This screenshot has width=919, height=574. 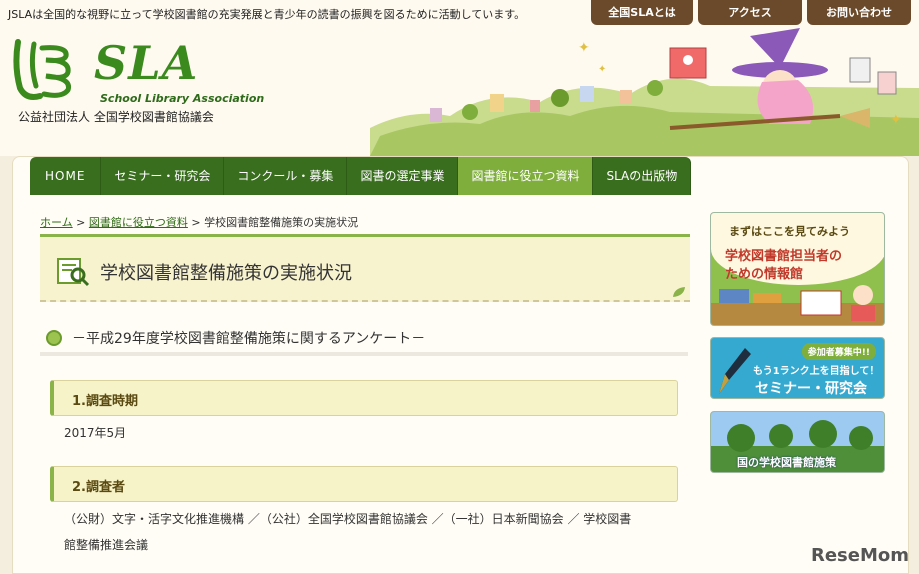 I want to click on banner-seminar: 参加者募集中!! もう1ランク上を目指して！ セミナー・研究会, so click(x=797, y=368).